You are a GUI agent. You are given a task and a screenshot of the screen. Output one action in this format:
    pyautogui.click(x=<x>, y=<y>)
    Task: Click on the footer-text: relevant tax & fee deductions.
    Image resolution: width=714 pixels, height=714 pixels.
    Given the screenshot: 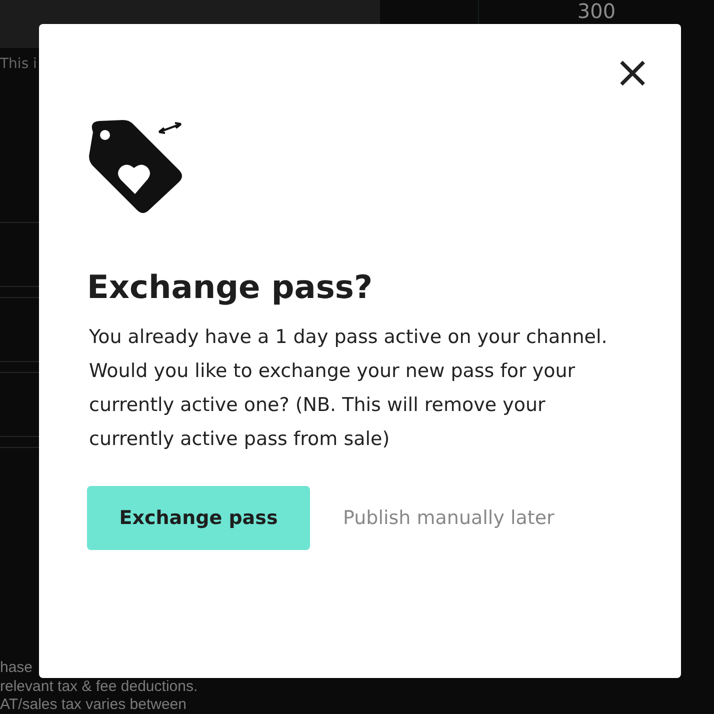 What is the action you would take?
    pyautogui.click(x=99, y=687)
    